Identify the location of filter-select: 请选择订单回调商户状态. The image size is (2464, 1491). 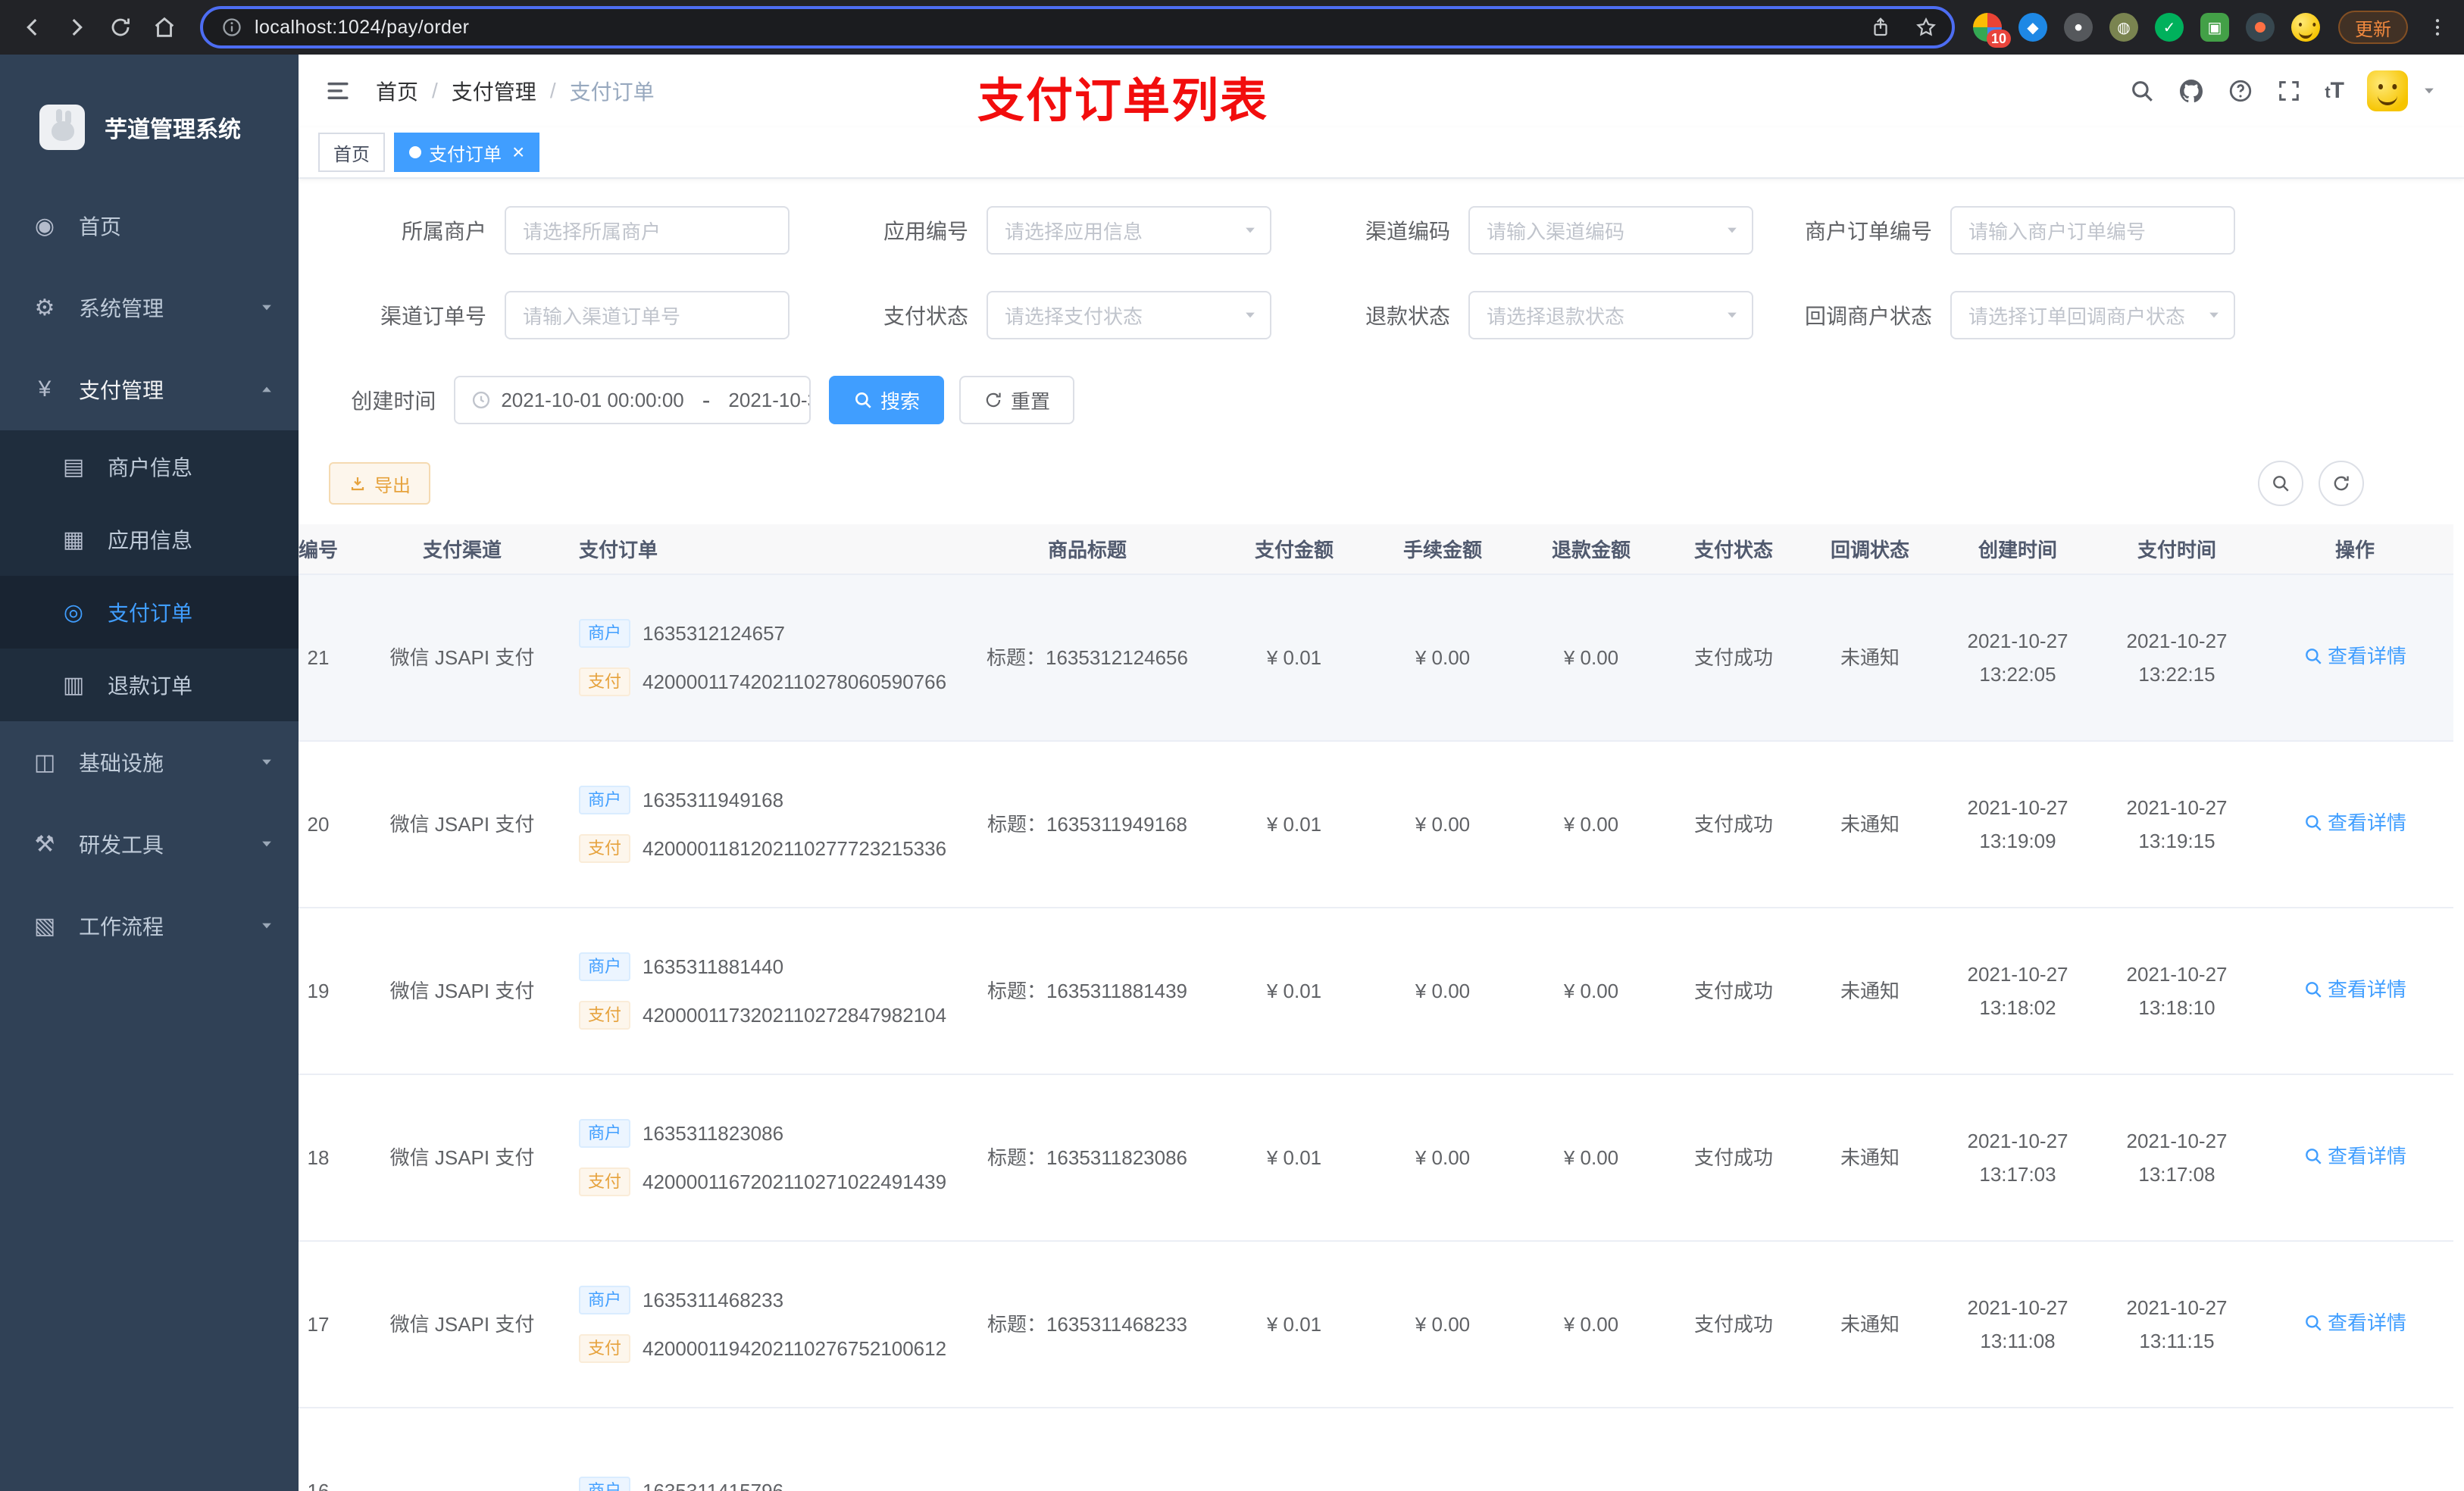
(2092, 315).